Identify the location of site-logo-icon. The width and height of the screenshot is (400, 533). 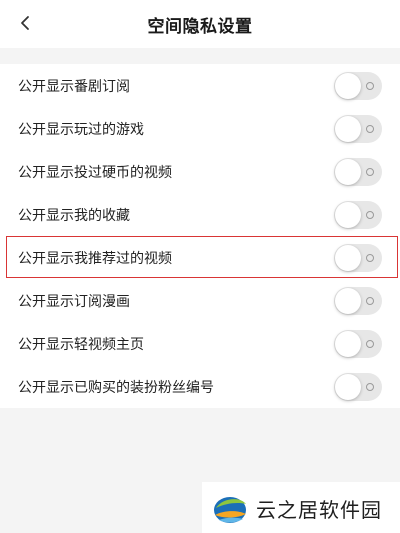
(230, 510).